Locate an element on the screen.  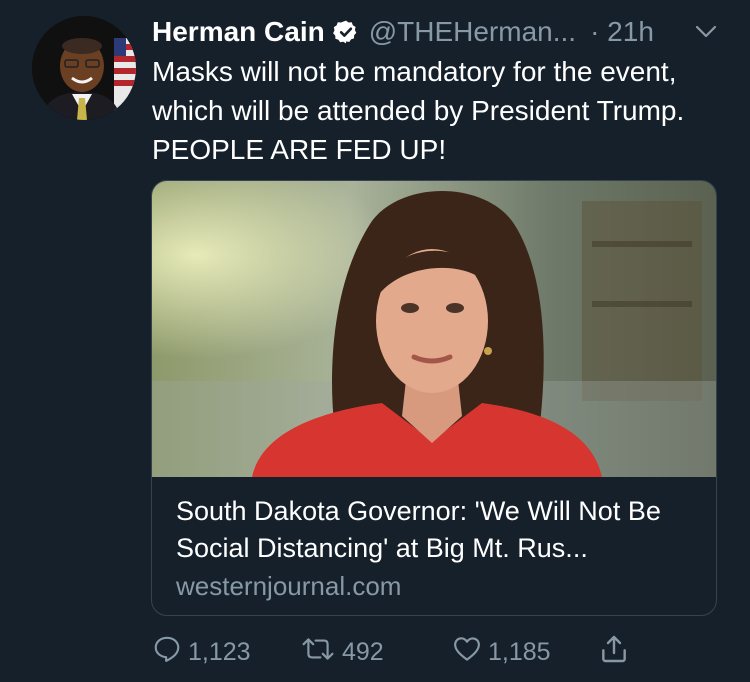
like-button: 1,185 is located at coordinates (501, 652).